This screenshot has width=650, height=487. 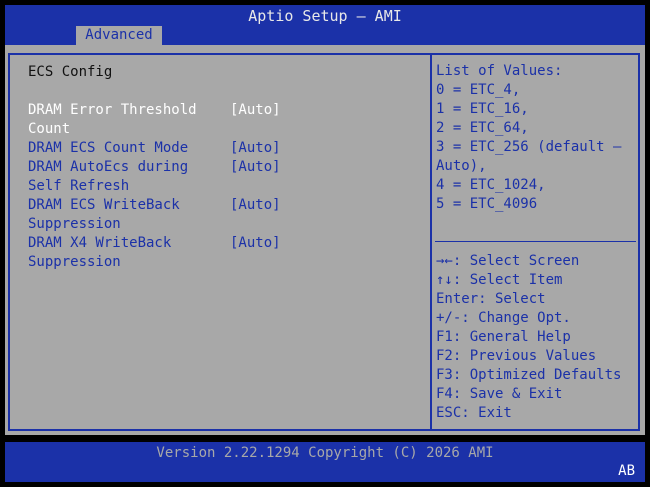 What do you see at coordinates (119, 35) in the screenshot?
I see `tab-advanced: Advanced` at bounding box center [119, 35].